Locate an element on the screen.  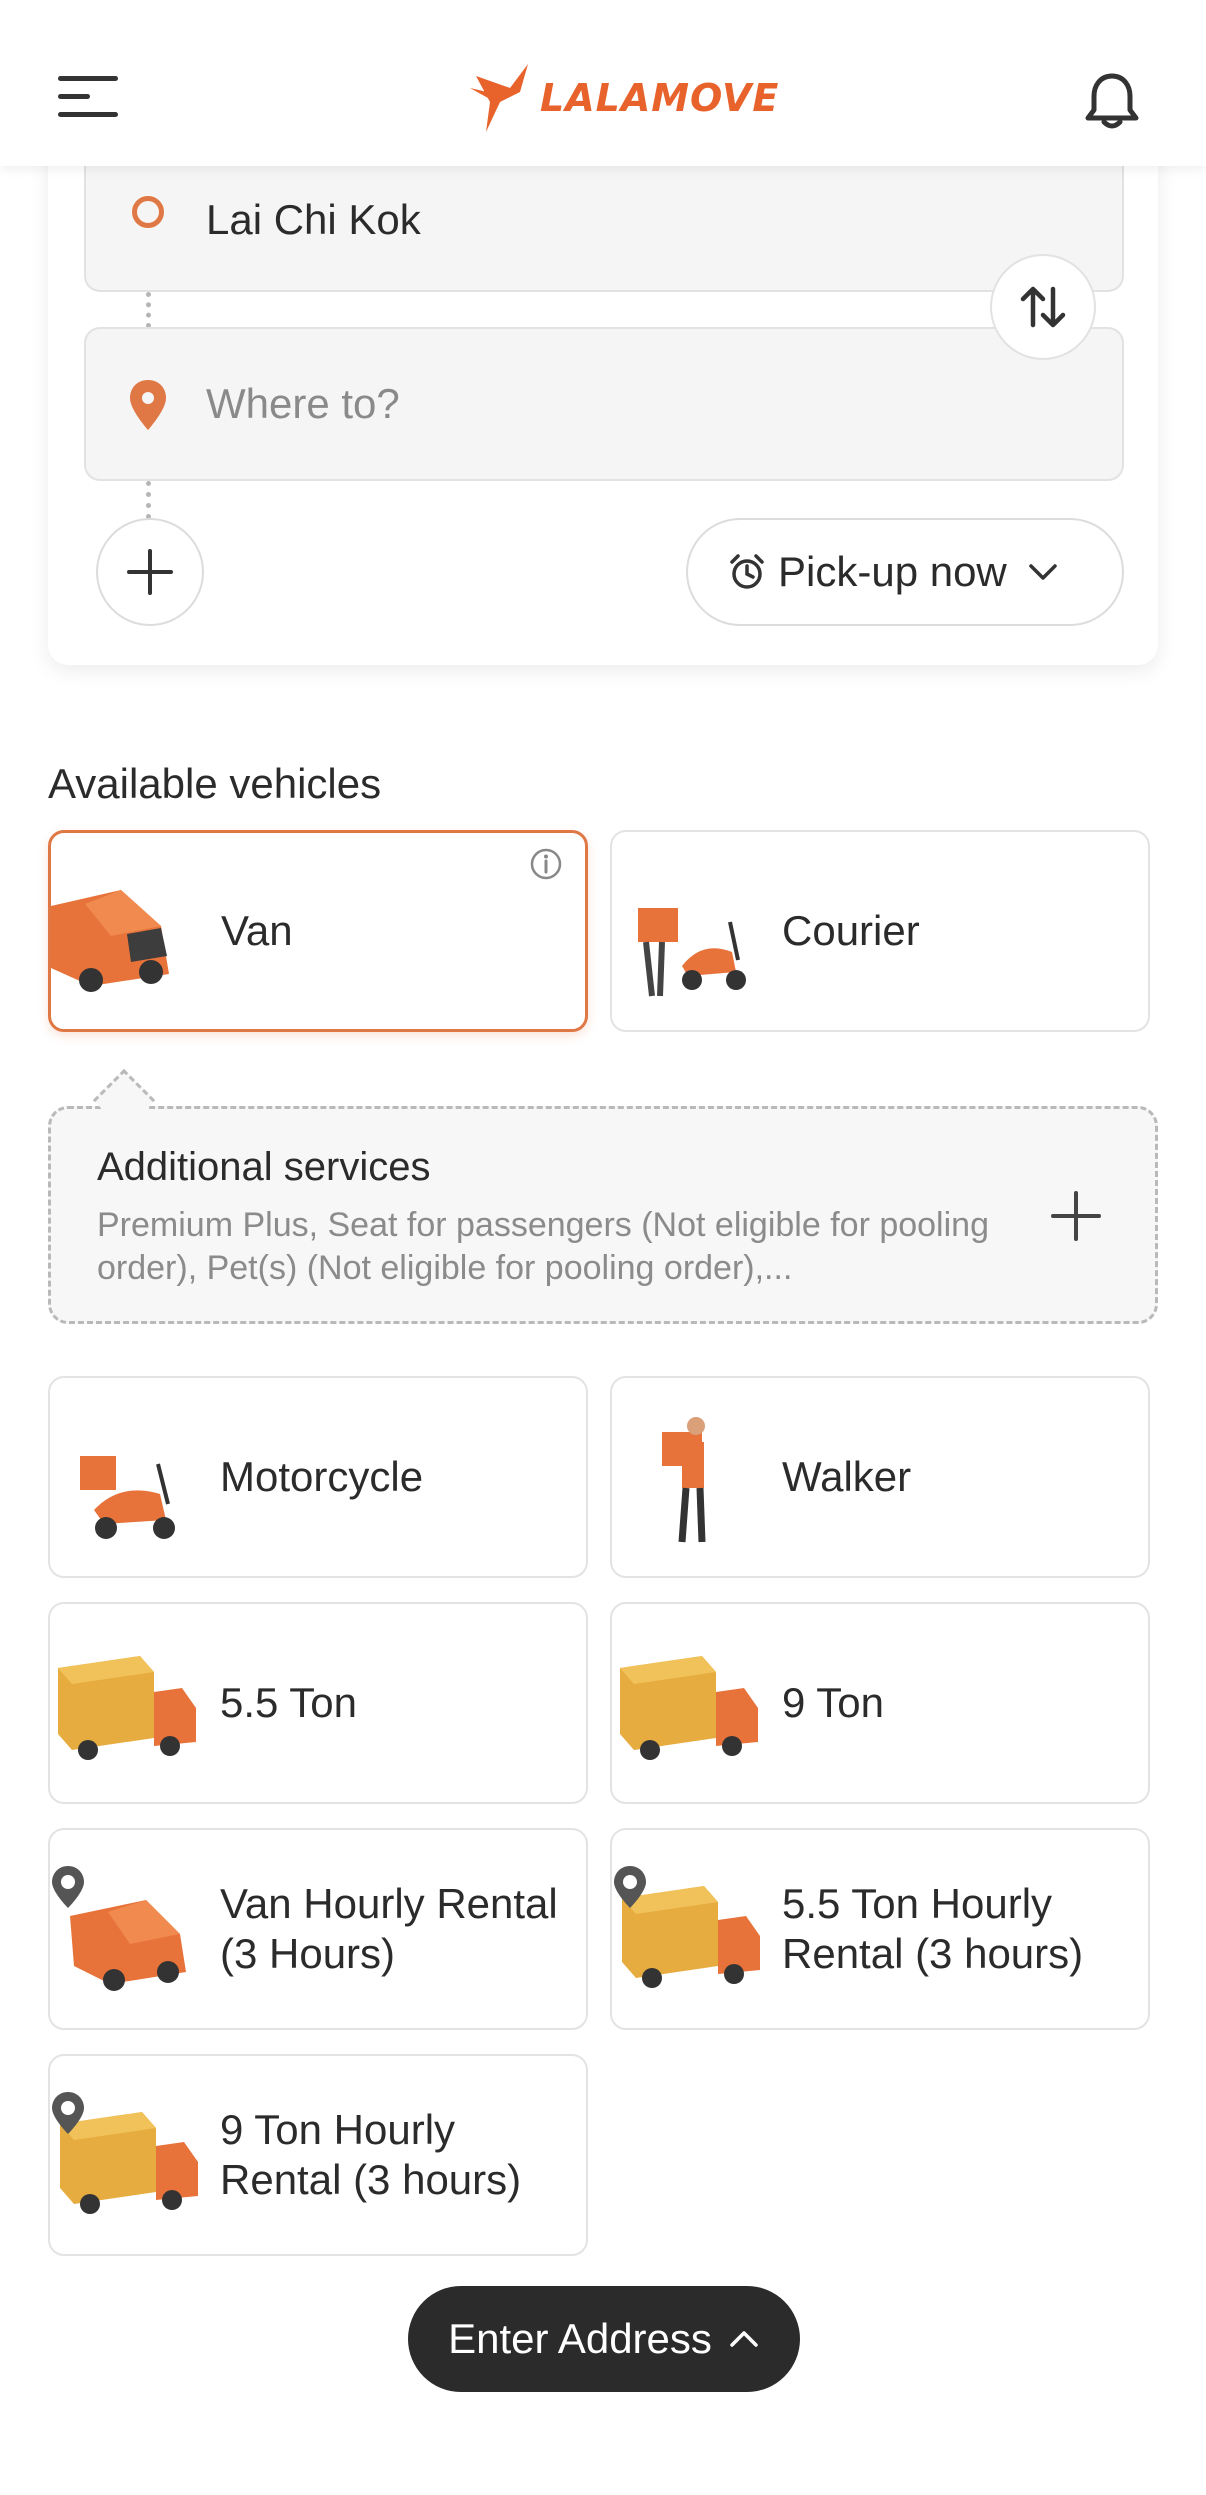
walker-icon is located at coordinates (697, 1477).